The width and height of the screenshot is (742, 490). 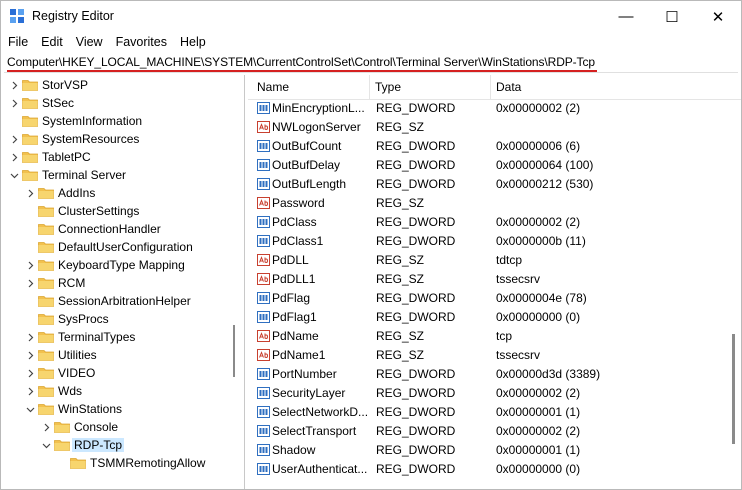 I want to click on tree-item: SessionArbitrationHelper, so click(x=118, y=301).